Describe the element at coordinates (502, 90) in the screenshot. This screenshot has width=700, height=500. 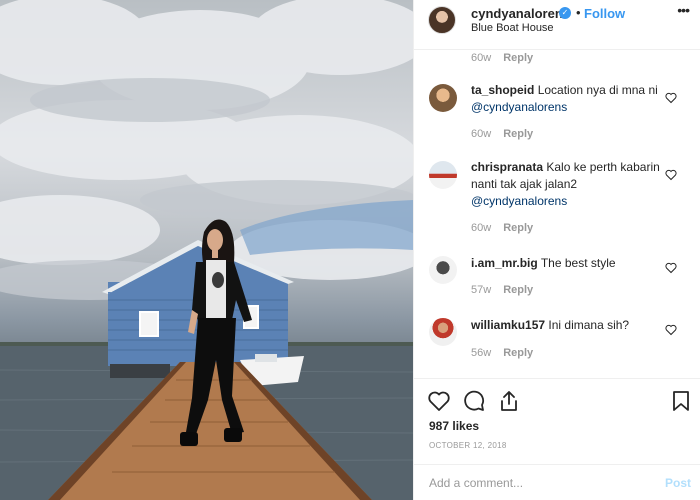
I see `commenter-username: ta_shopeid` at that location.